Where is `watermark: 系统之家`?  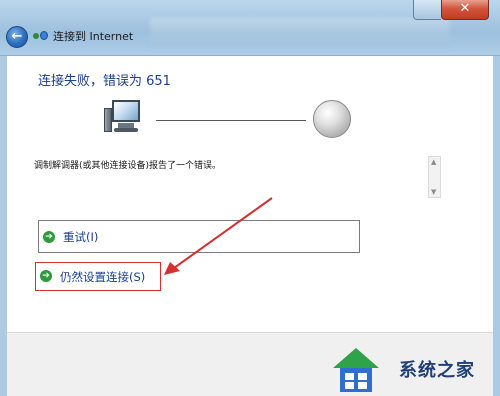
watermark: 系统之家 is located at coordinates (415, 368).